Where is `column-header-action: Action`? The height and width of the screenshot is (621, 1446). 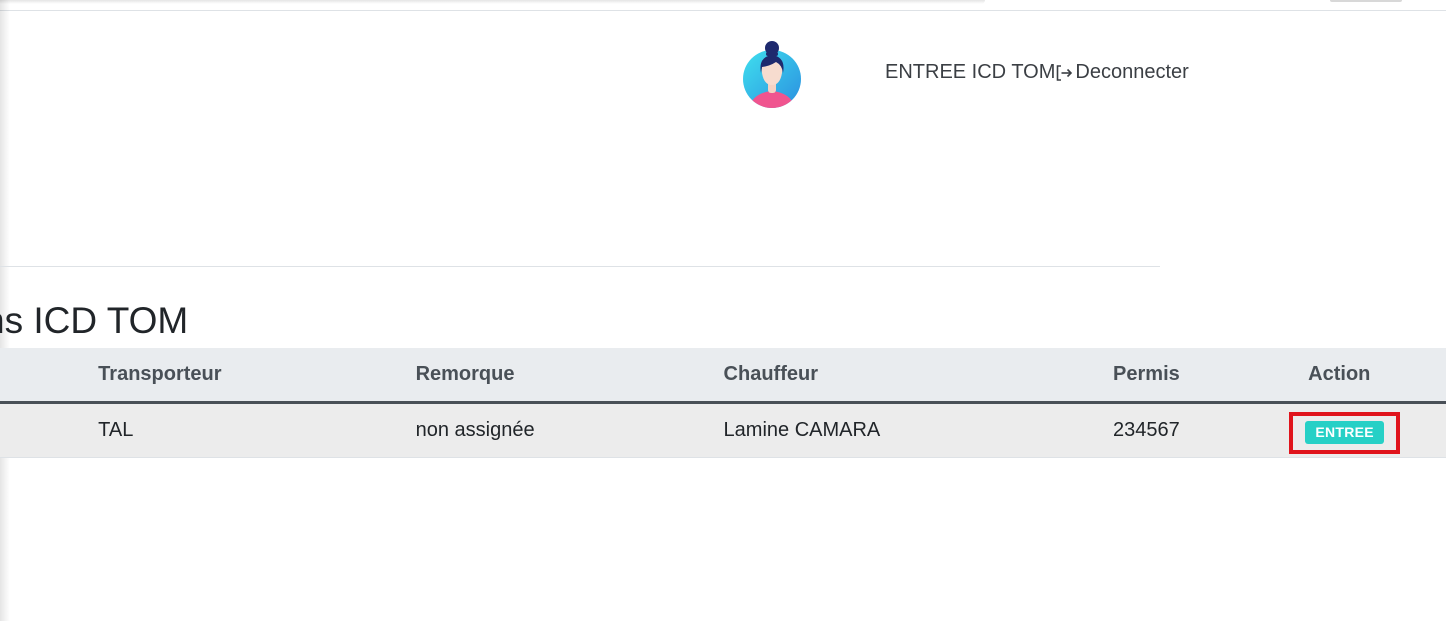
column-header-action: Action is located at coordinates (1363, 376).